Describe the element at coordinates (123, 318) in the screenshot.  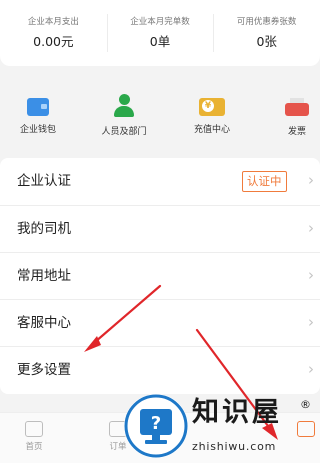
I see `arrow-to-more-settings` at that location.